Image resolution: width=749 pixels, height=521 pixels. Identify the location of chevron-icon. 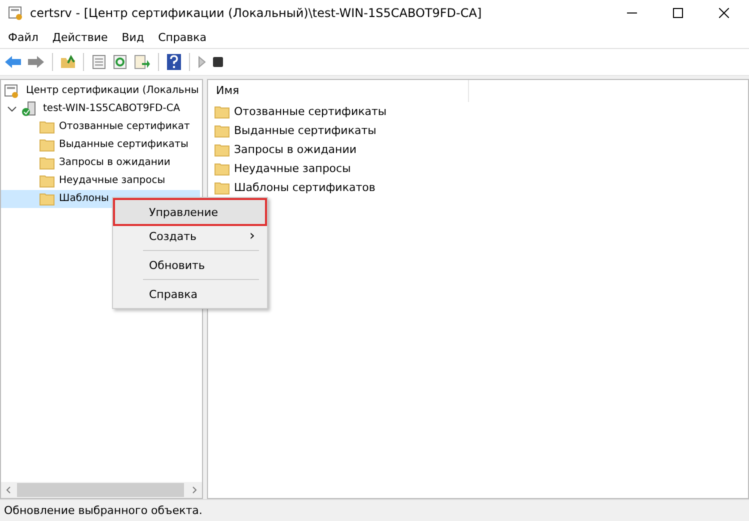
(12, 109).